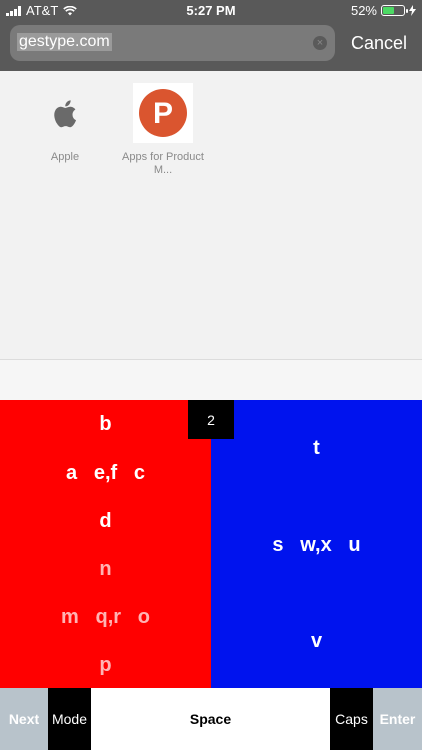 The image size is (422, 750). Describe the element at coordinates (105, 473) in the screenshot. I see `key-group-aefc: a e,f c` at that location.